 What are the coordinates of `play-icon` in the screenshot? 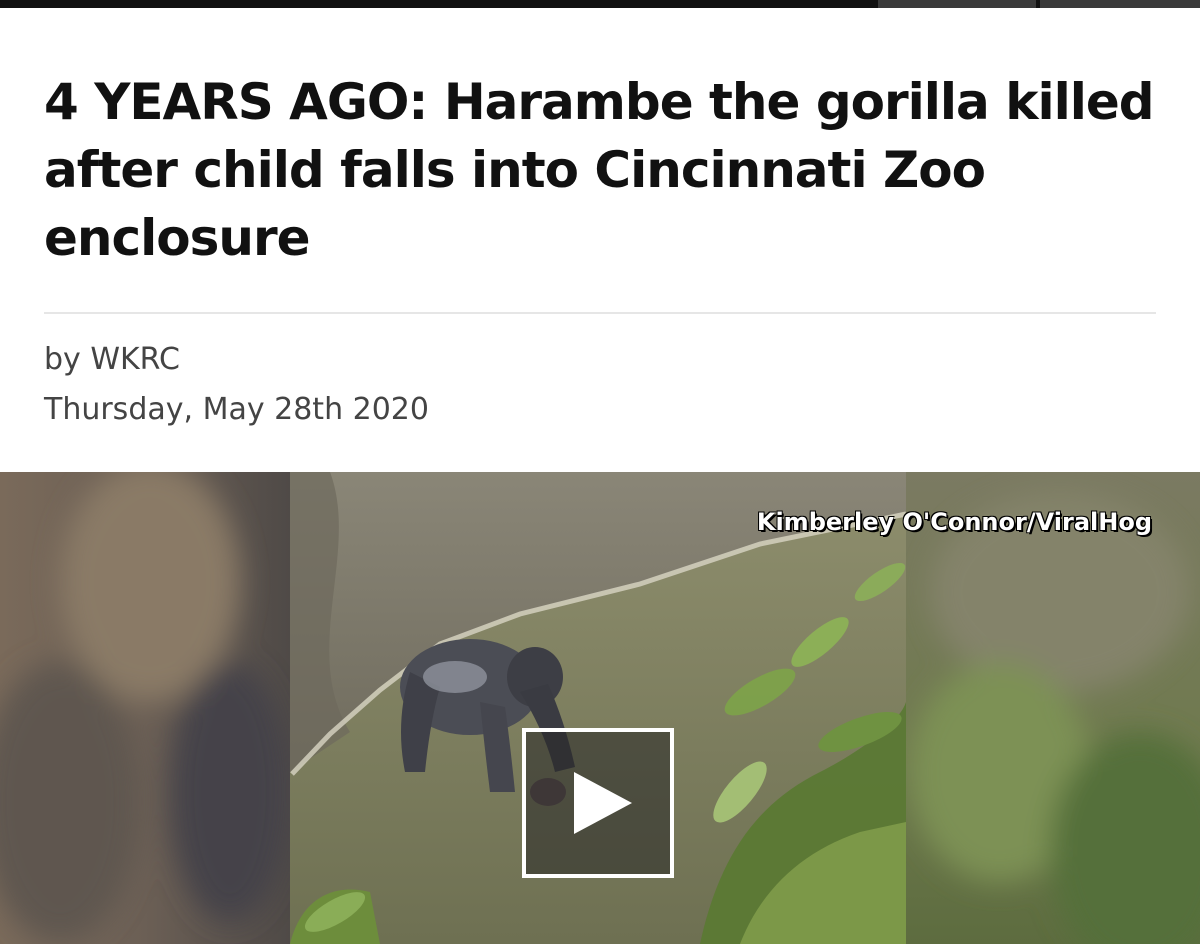 It's located at (603, 803).